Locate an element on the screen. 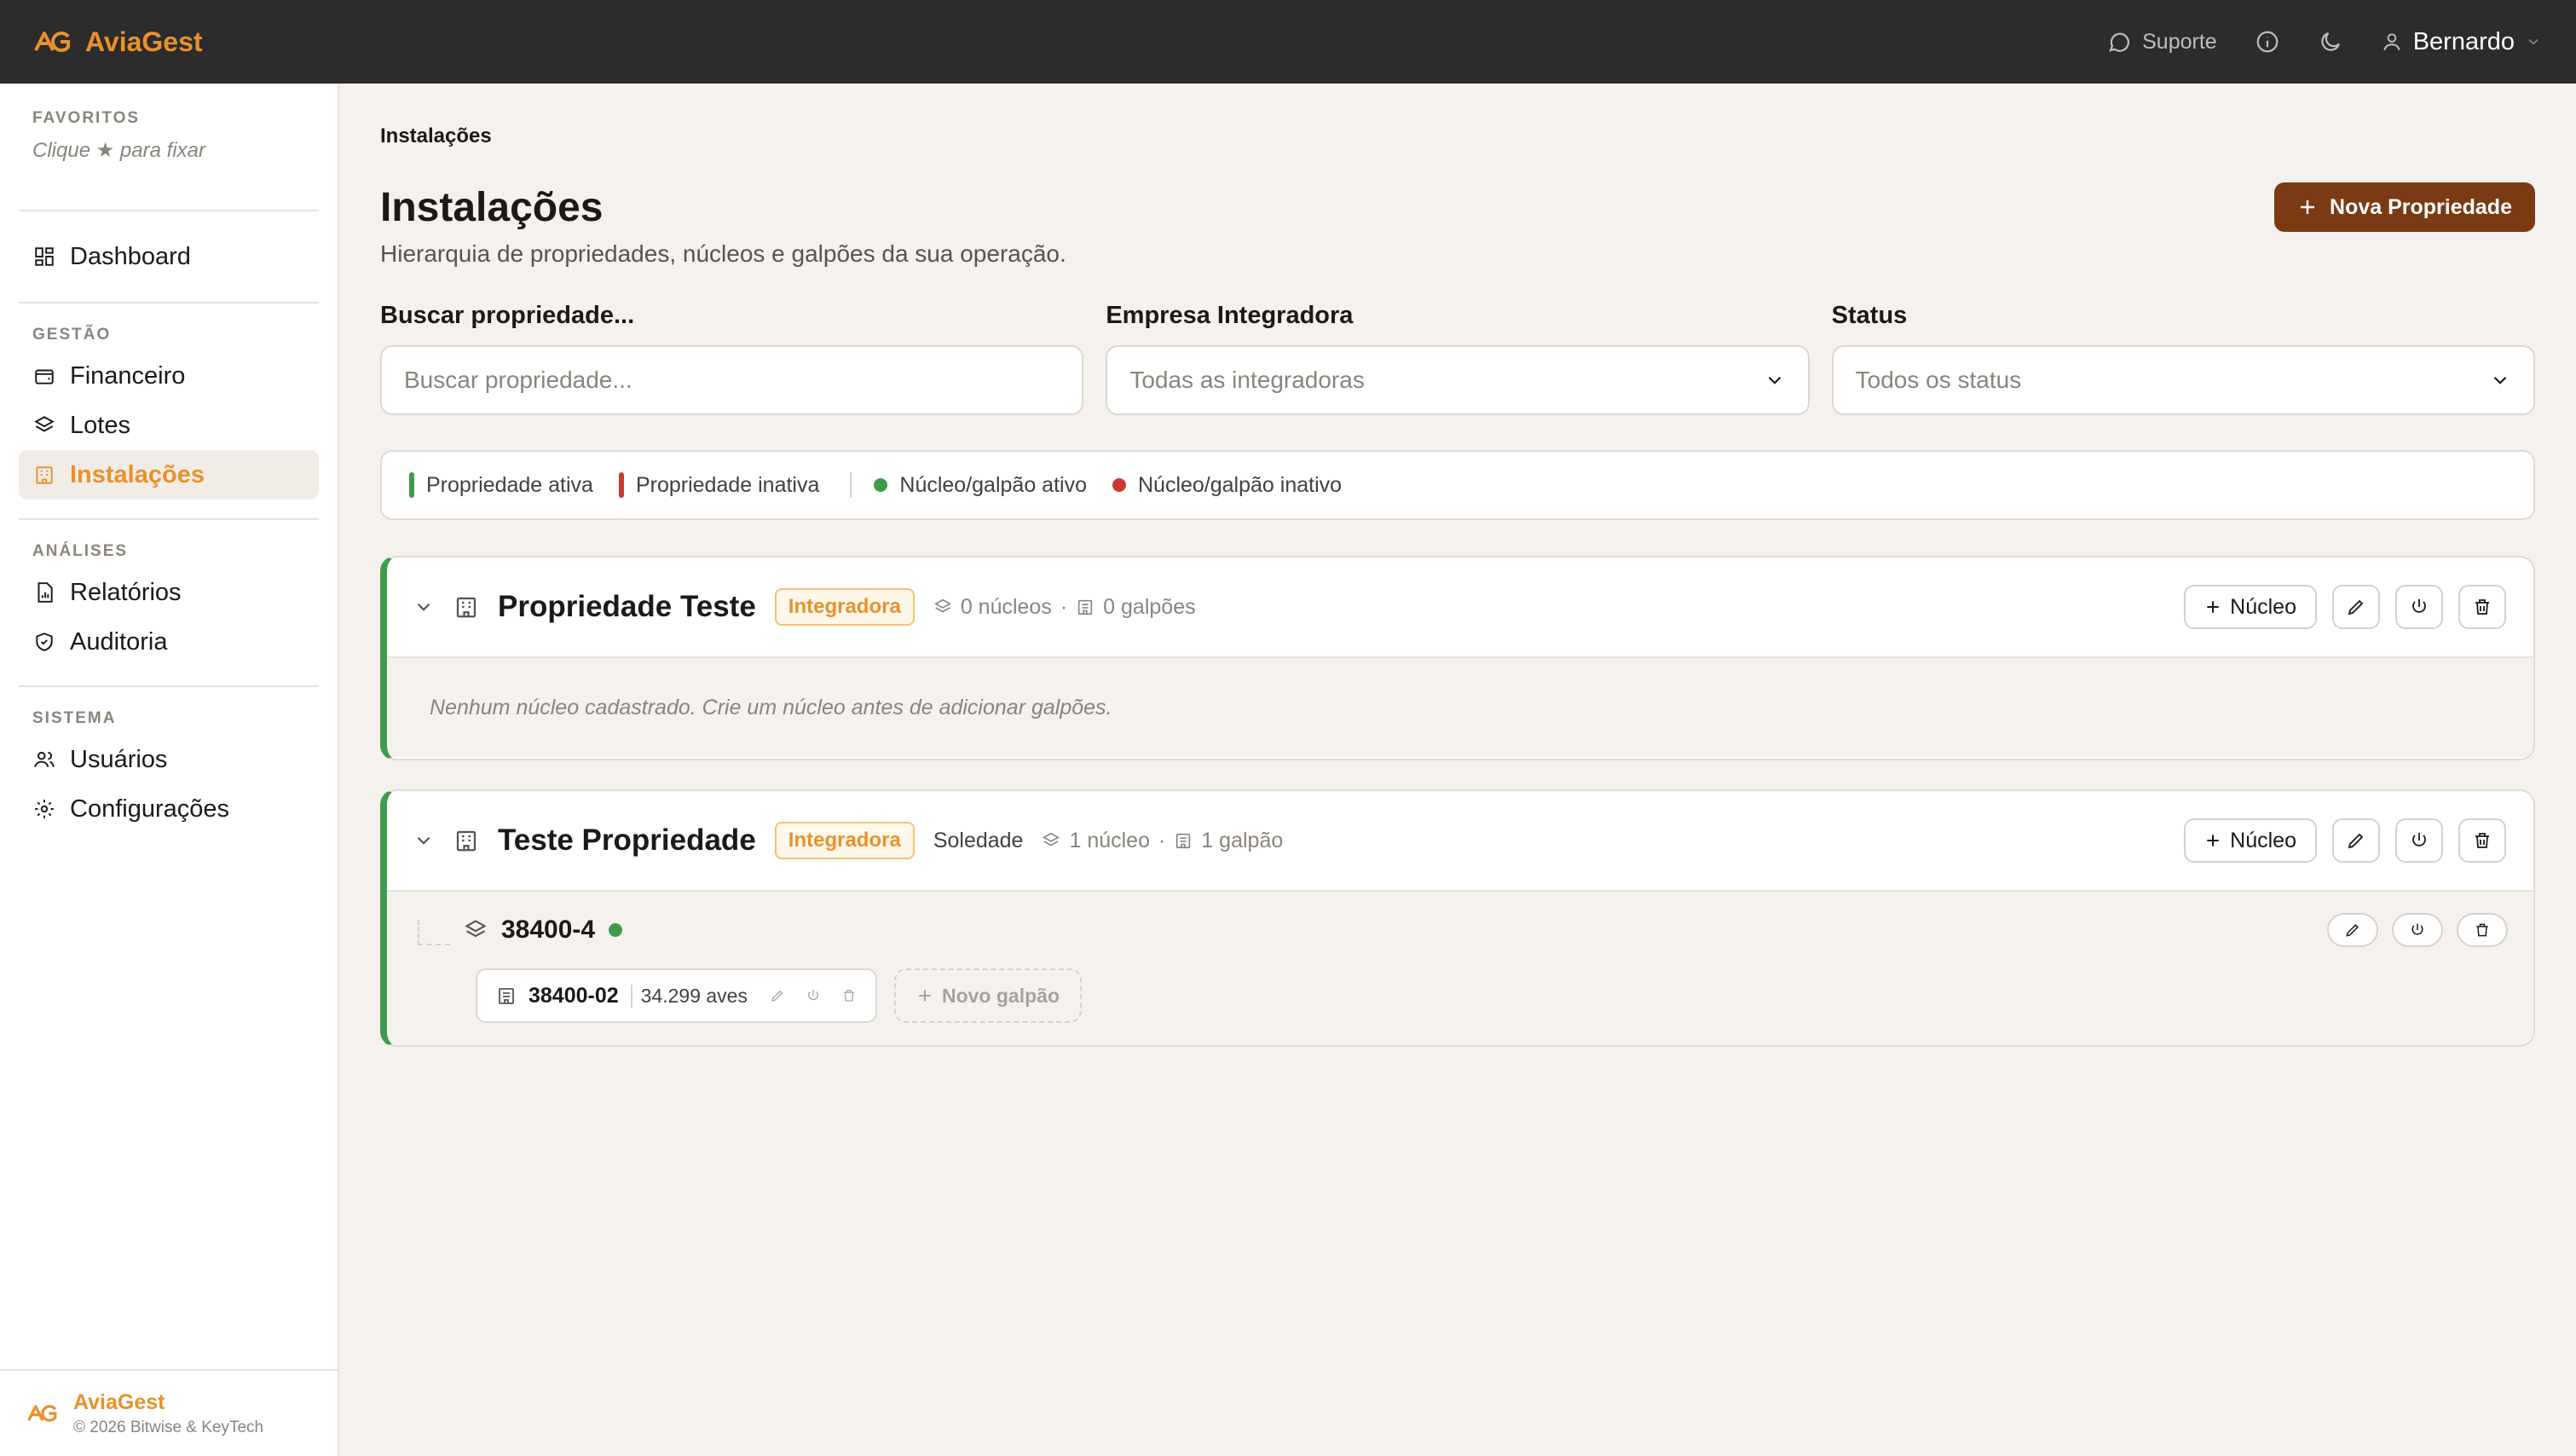  layers-icon is located at coordinates (44, 424).